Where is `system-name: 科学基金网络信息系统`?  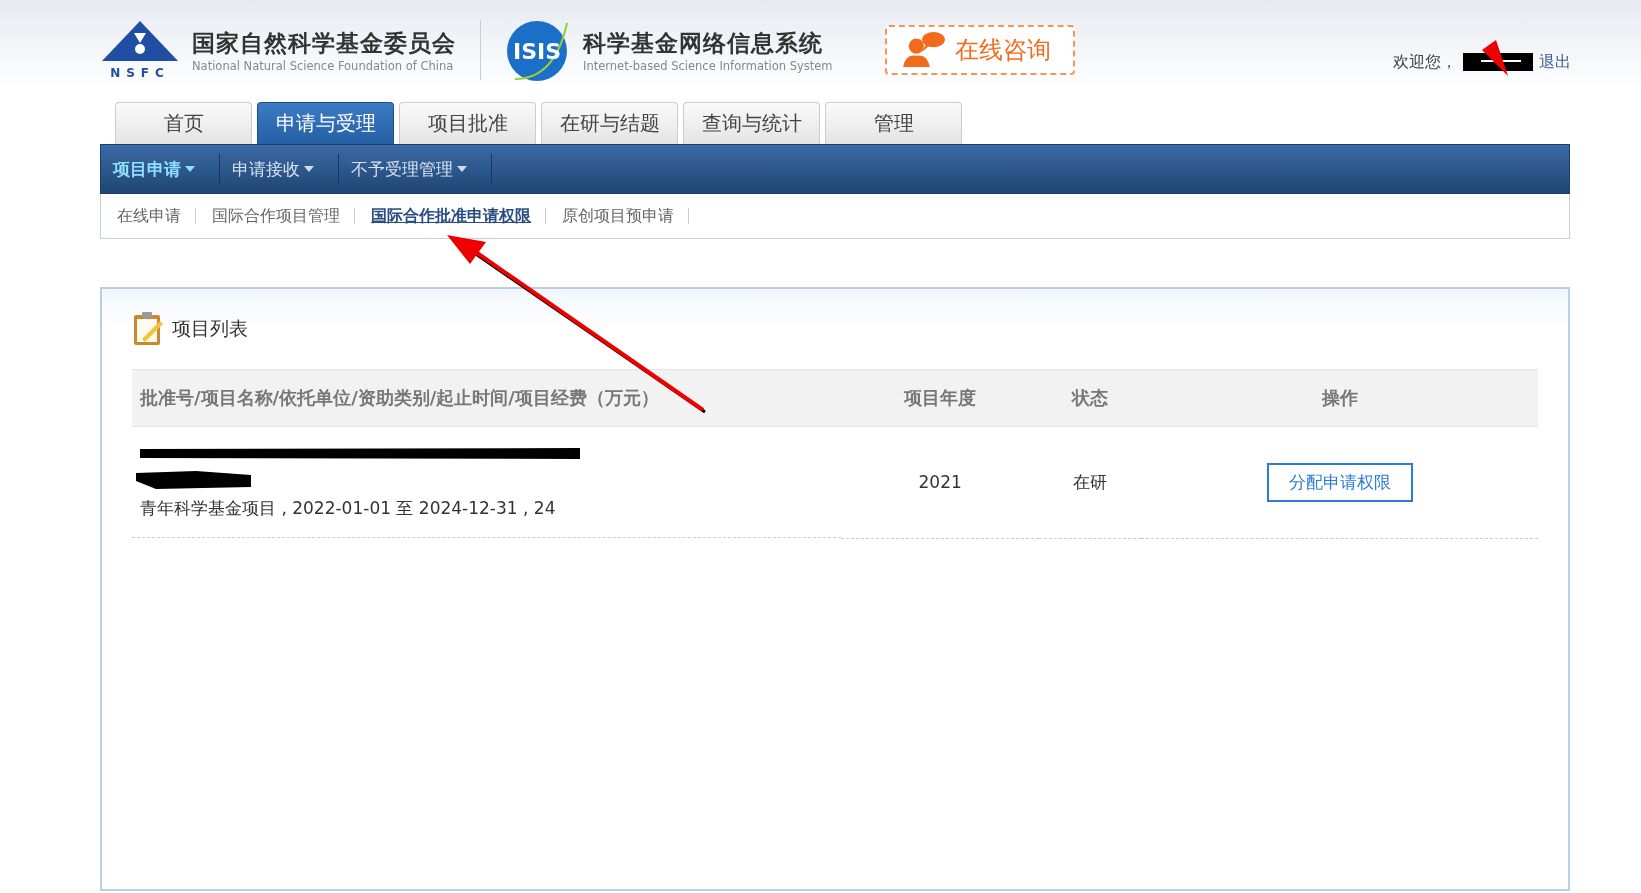
system-name: 科学基金网络信息系统 is located at coordinates (703, 43).